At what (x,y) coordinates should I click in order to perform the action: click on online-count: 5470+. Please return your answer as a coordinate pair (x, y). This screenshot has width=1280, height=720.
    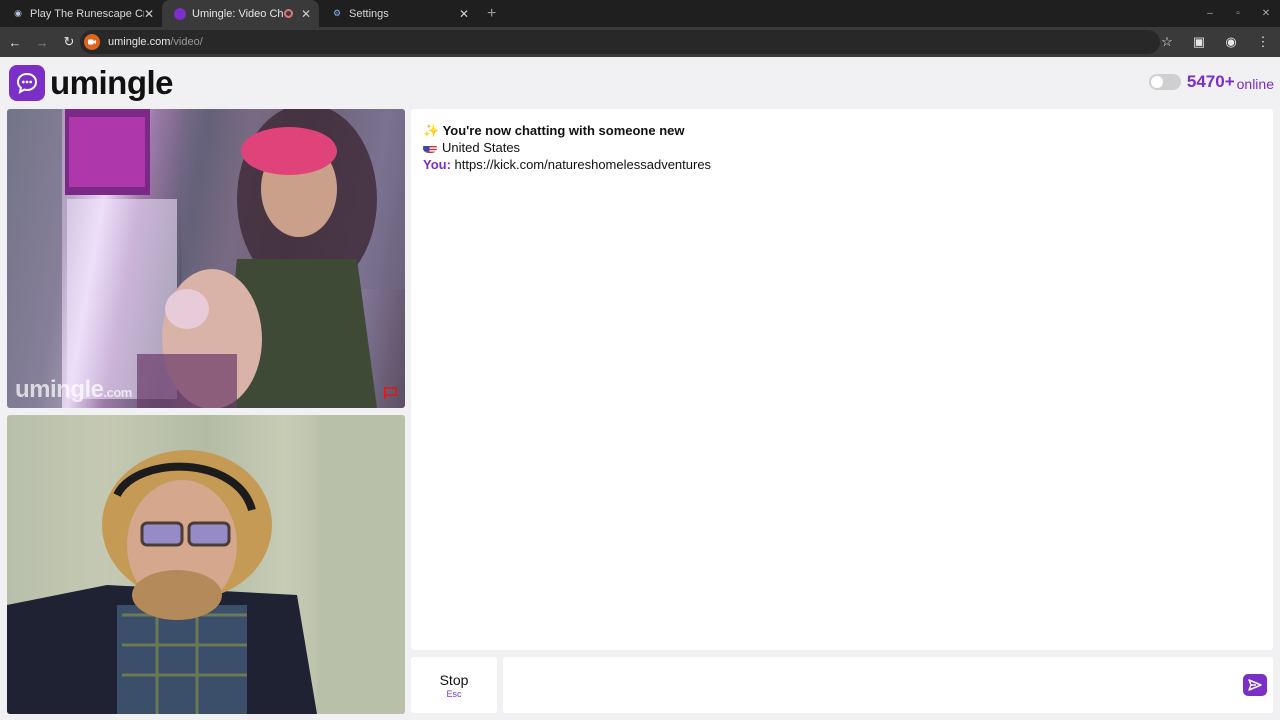
    Looking at the image, I should click on (1210, 81).